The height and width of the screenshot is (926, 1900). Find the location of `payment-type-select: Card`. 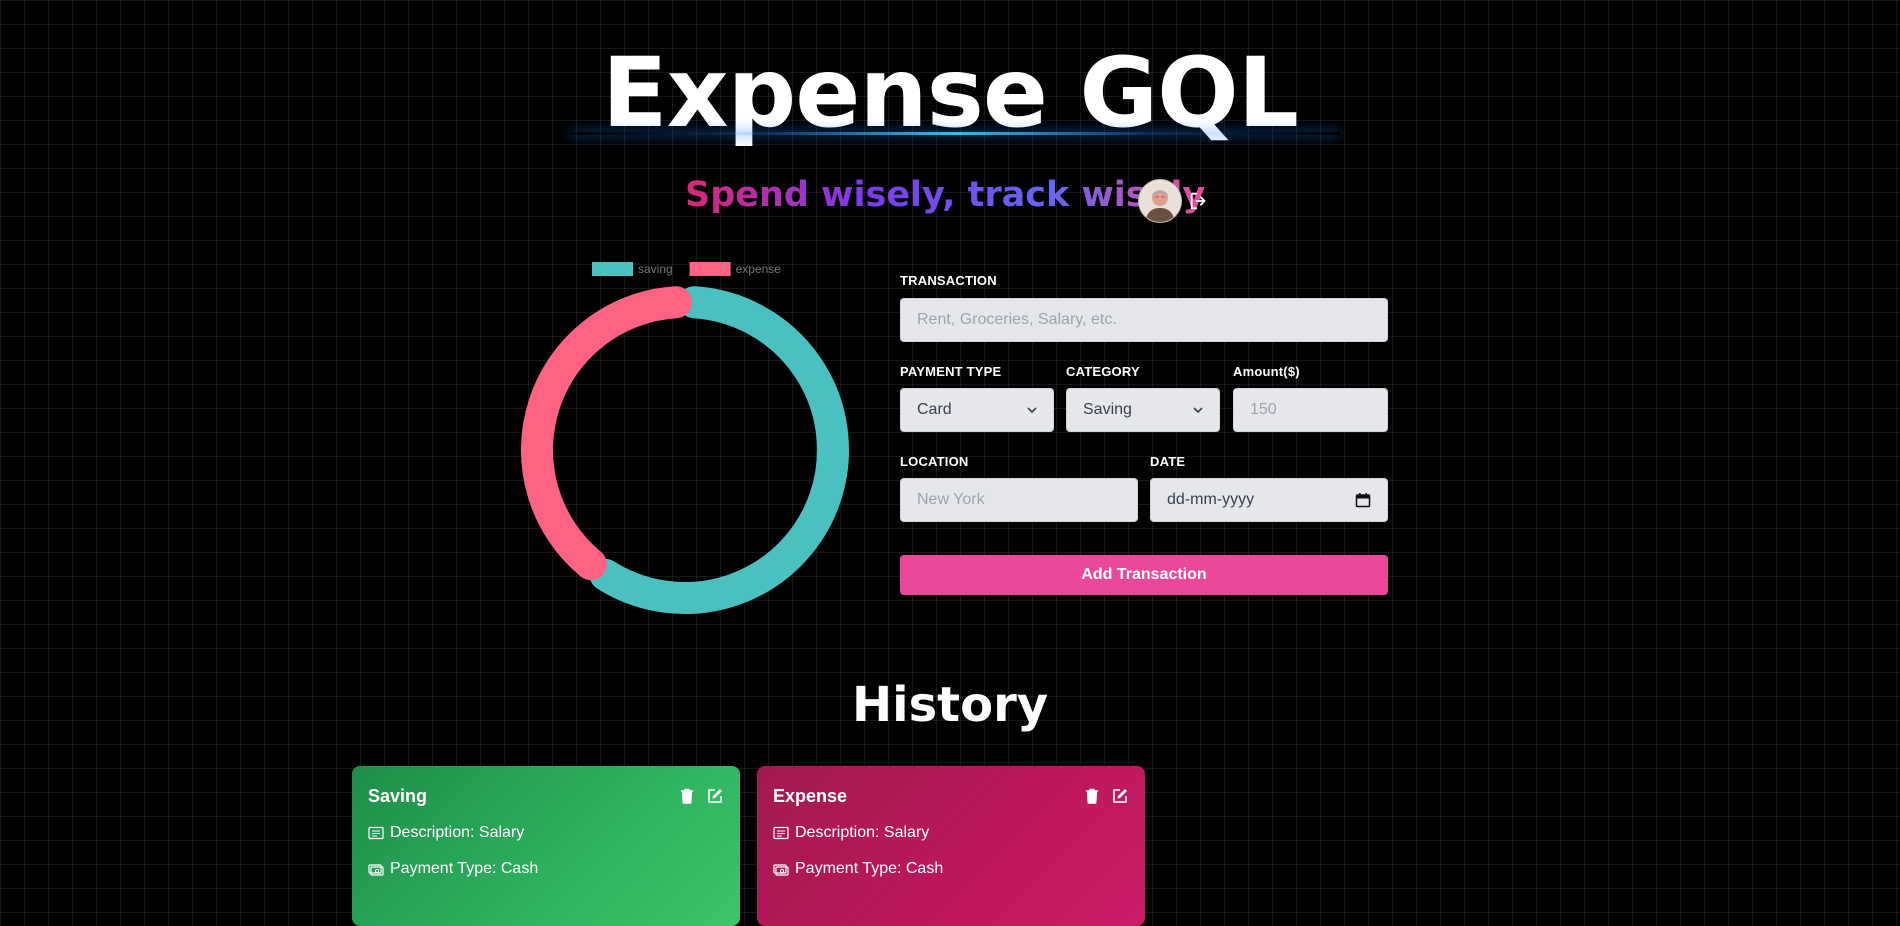

payment-type-select: Card is located at coordinates (977, 410).